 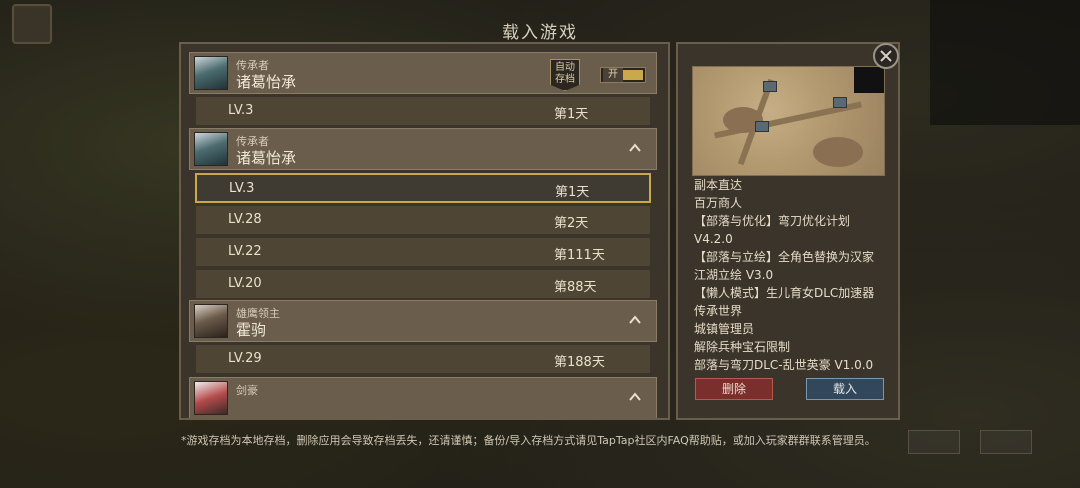 What do you see at coordinates (742, 347) in the screenshot?
I see `mod-item: 解除兵种宝石限制` at bounding box center [742, 347].